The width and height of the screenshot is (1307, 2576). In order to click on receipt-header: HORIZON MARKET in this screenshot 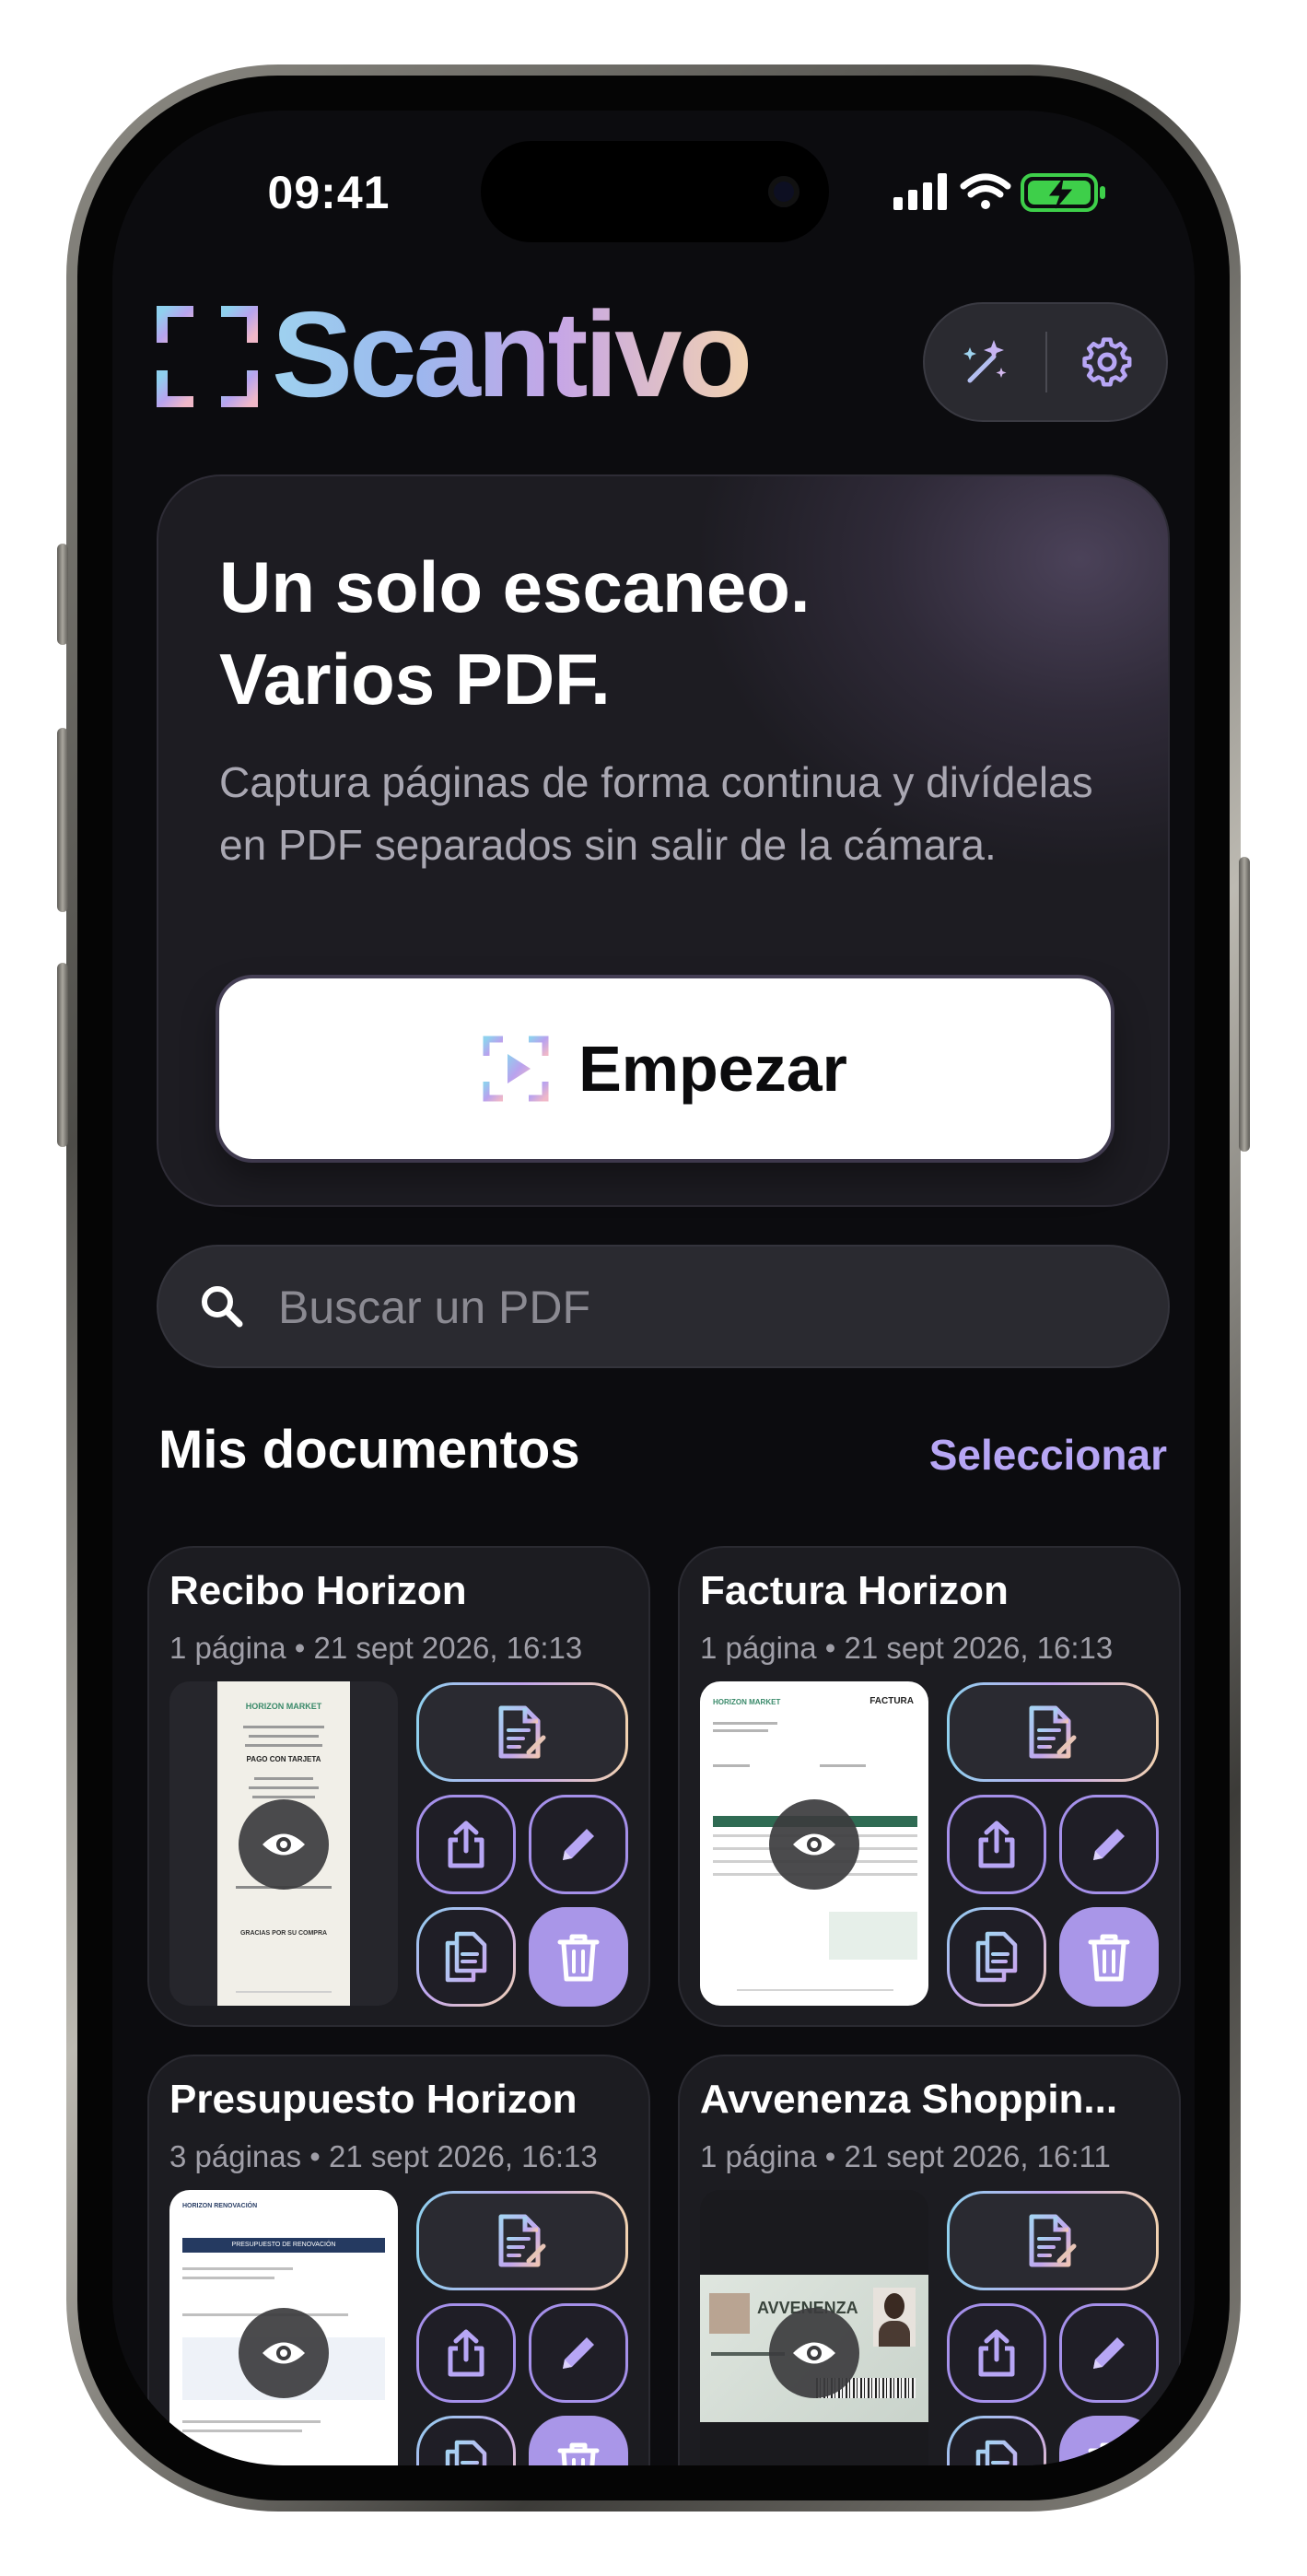, I will do `click(283, 1706)`.